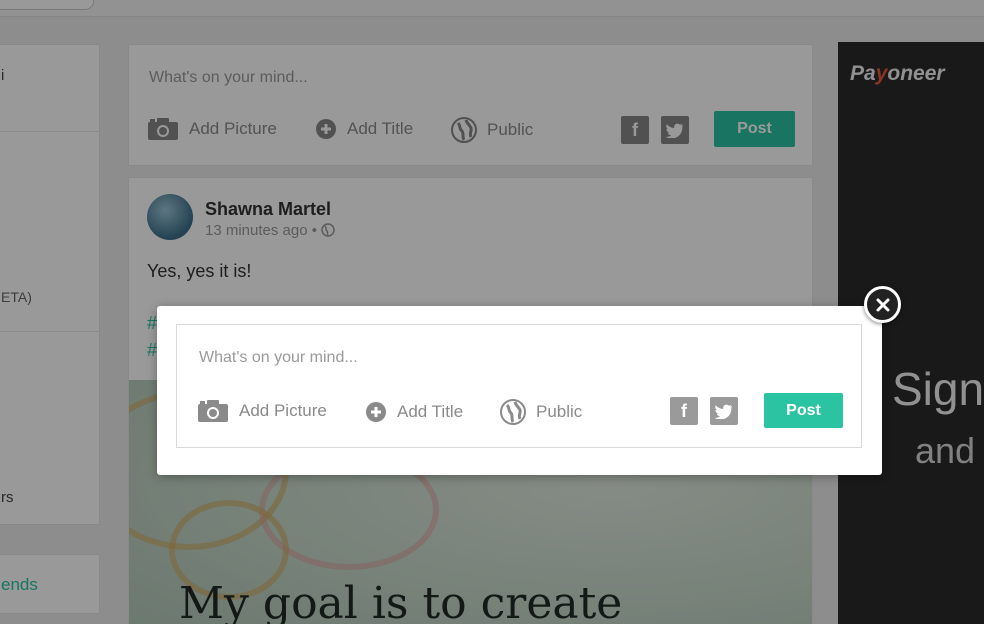 The width and height of the screenshot is (984, 624). I want to click on globe-icon, so click(513, 412).